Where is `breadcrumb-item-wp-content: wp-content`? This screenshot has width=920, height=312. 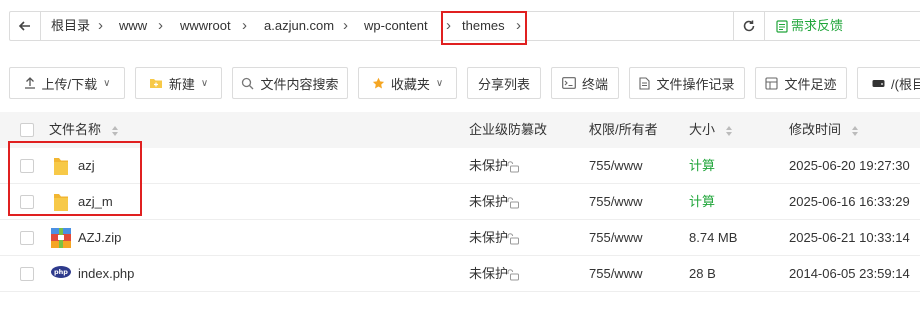
breadcrumb-item-wp-content: wp-content is located at coordinates (396, 26).